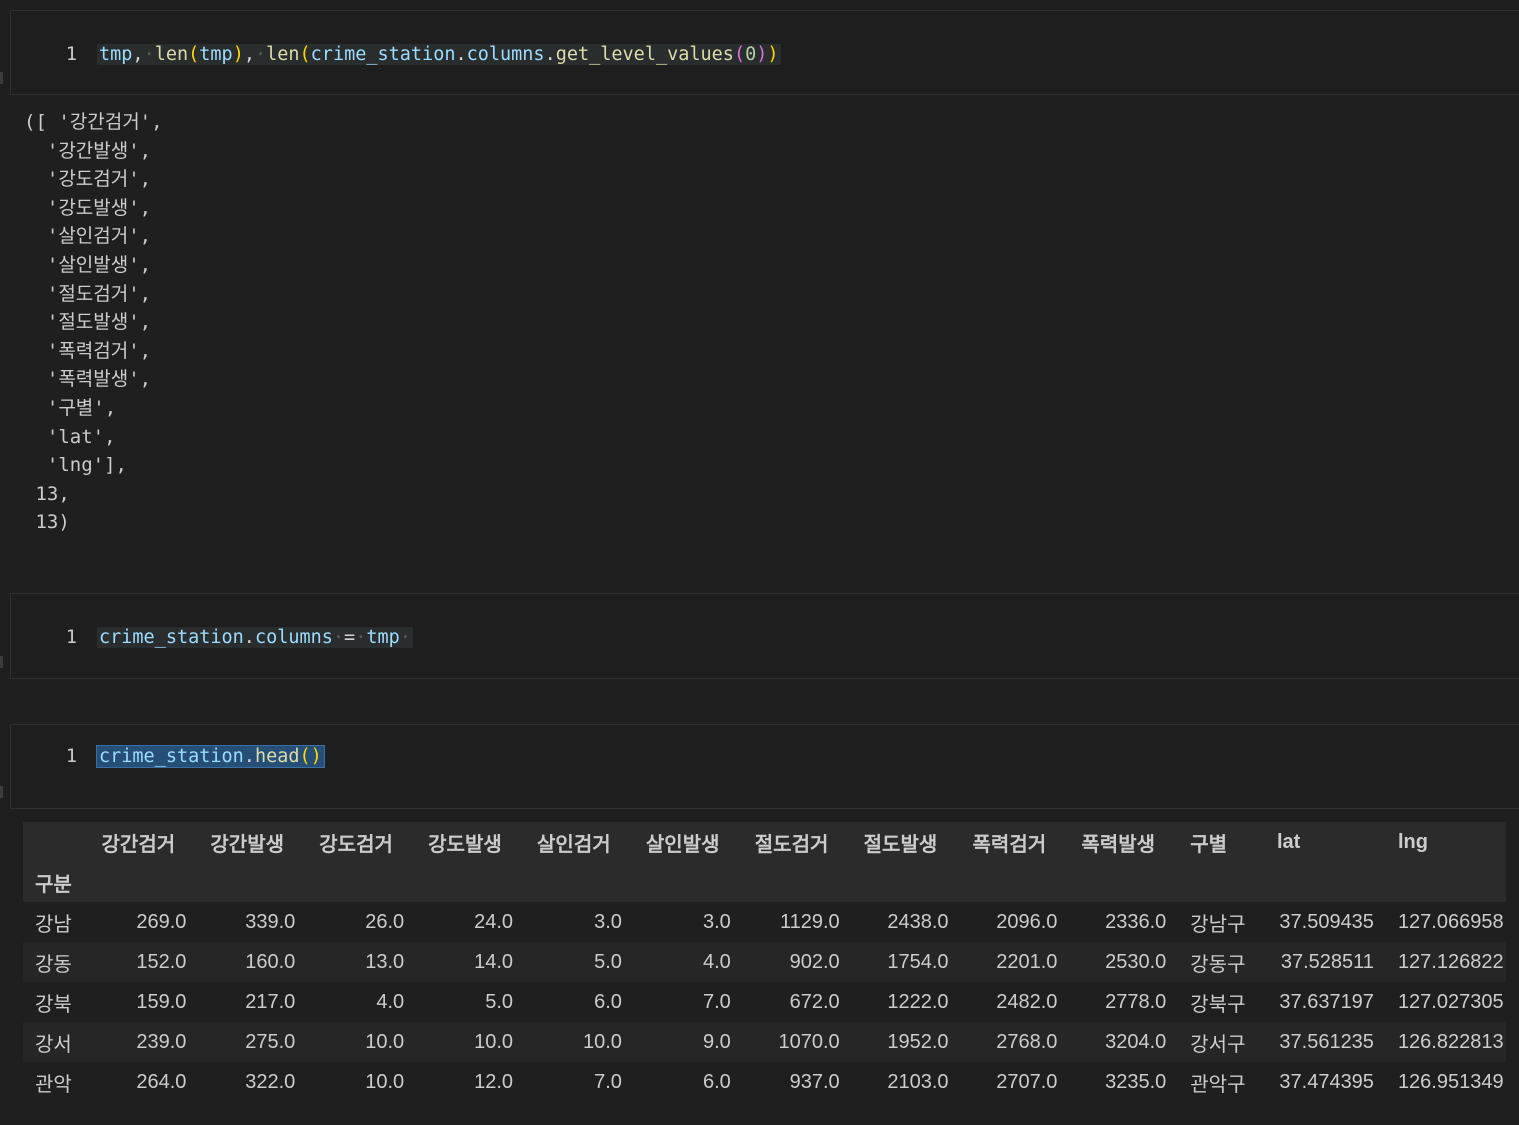 The height and width of the screenshot is (1125, 1519). What do you see at coordinates (809, 921) in the screenshot?
I see `table-cell: 1129.0` at bounding box center [809, 921].